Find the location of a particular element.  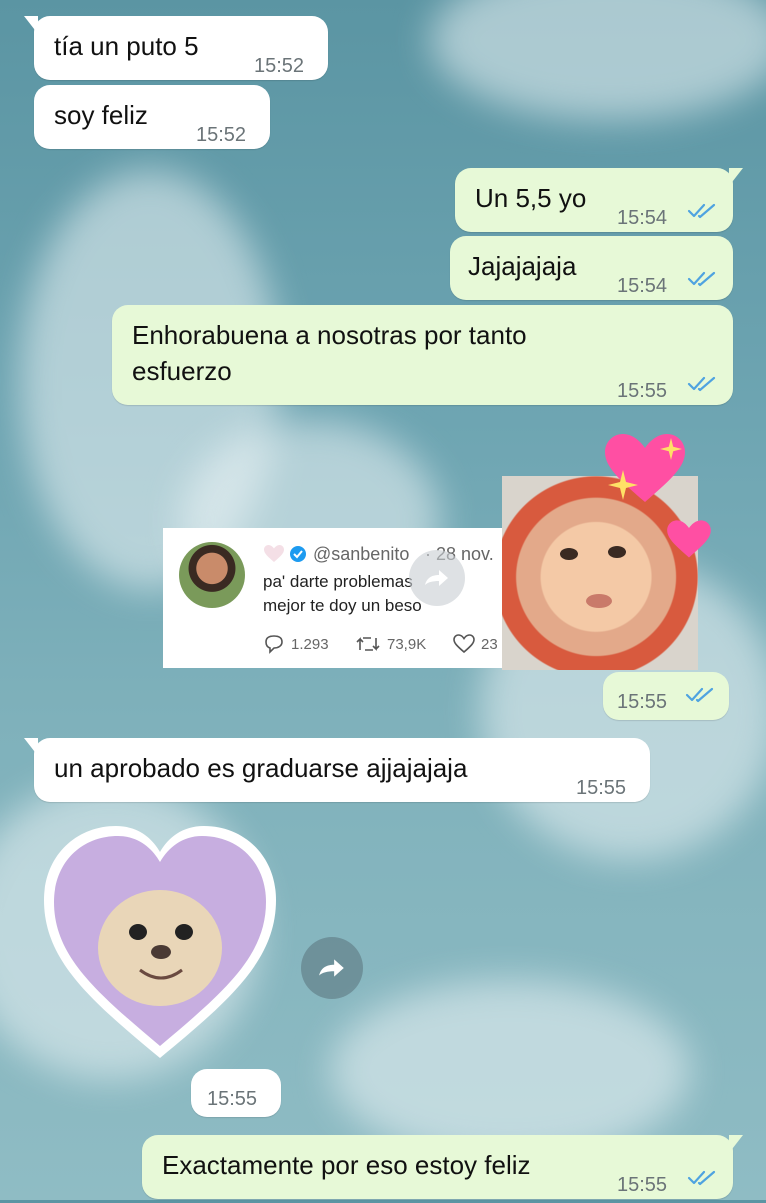

reply-icon is located at coordinates (274, 644).